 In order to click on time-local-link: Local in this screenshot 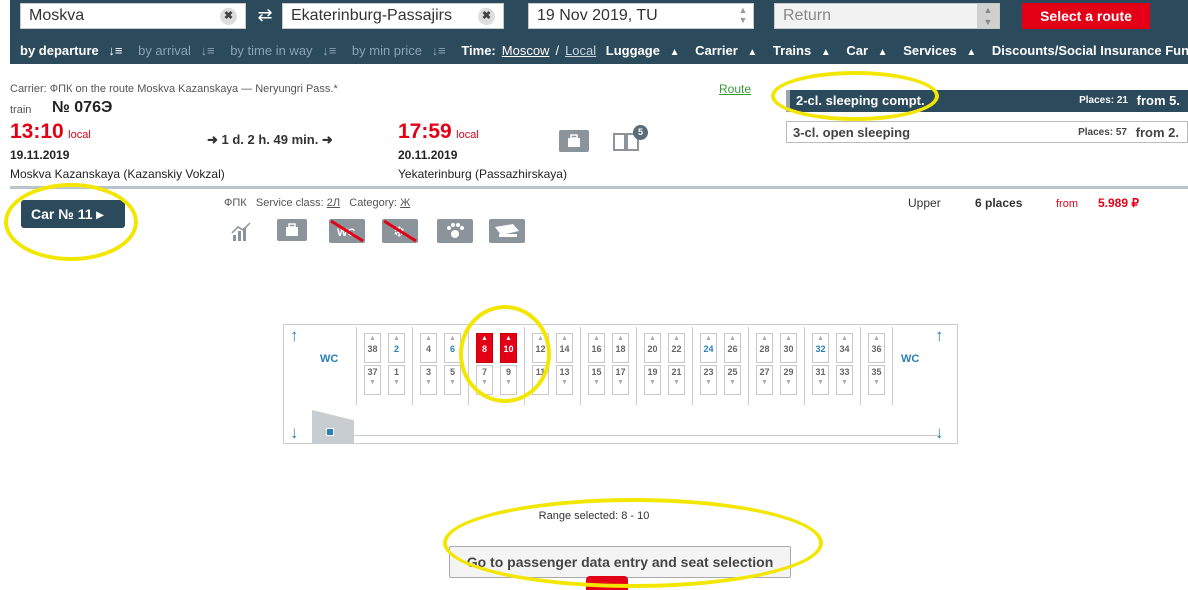, I will do `click(580, 50)`.